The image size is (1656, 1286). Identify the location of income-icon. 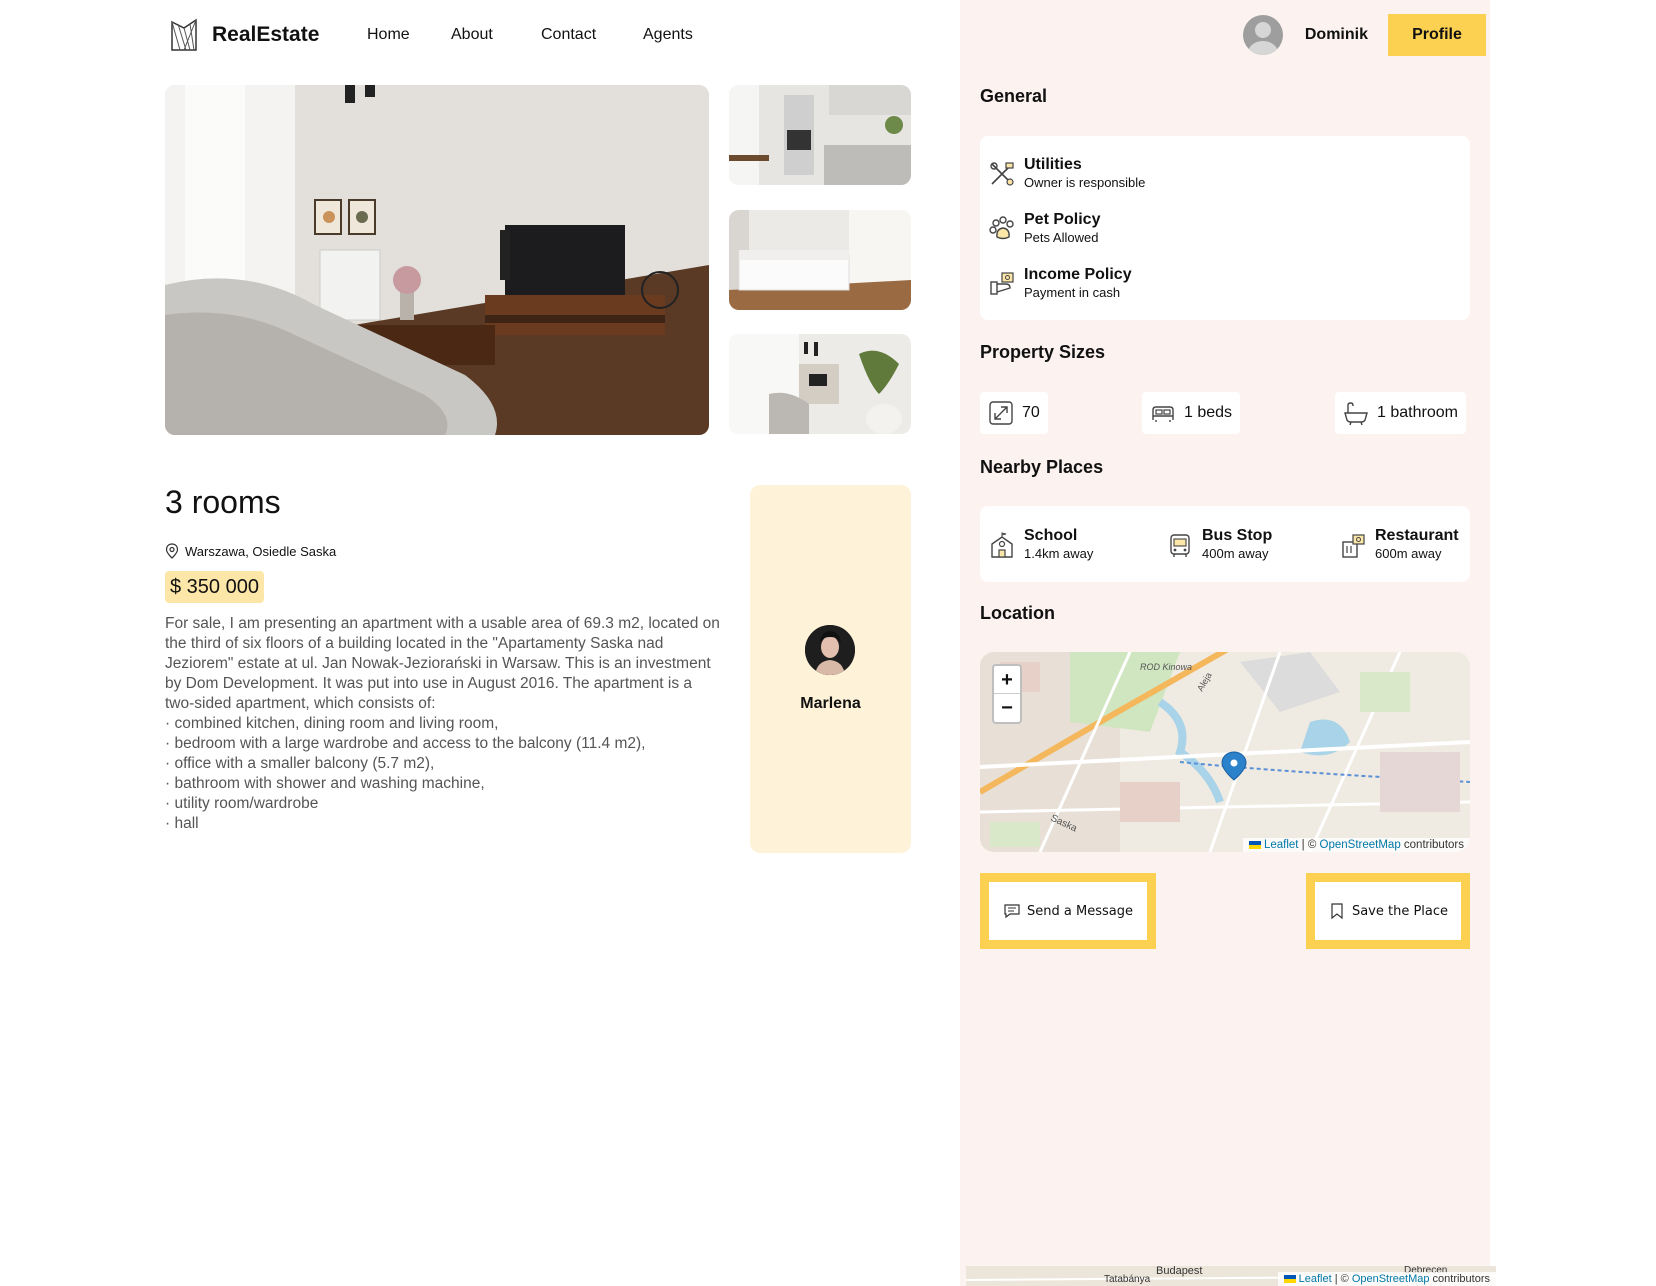
(1002, 283).